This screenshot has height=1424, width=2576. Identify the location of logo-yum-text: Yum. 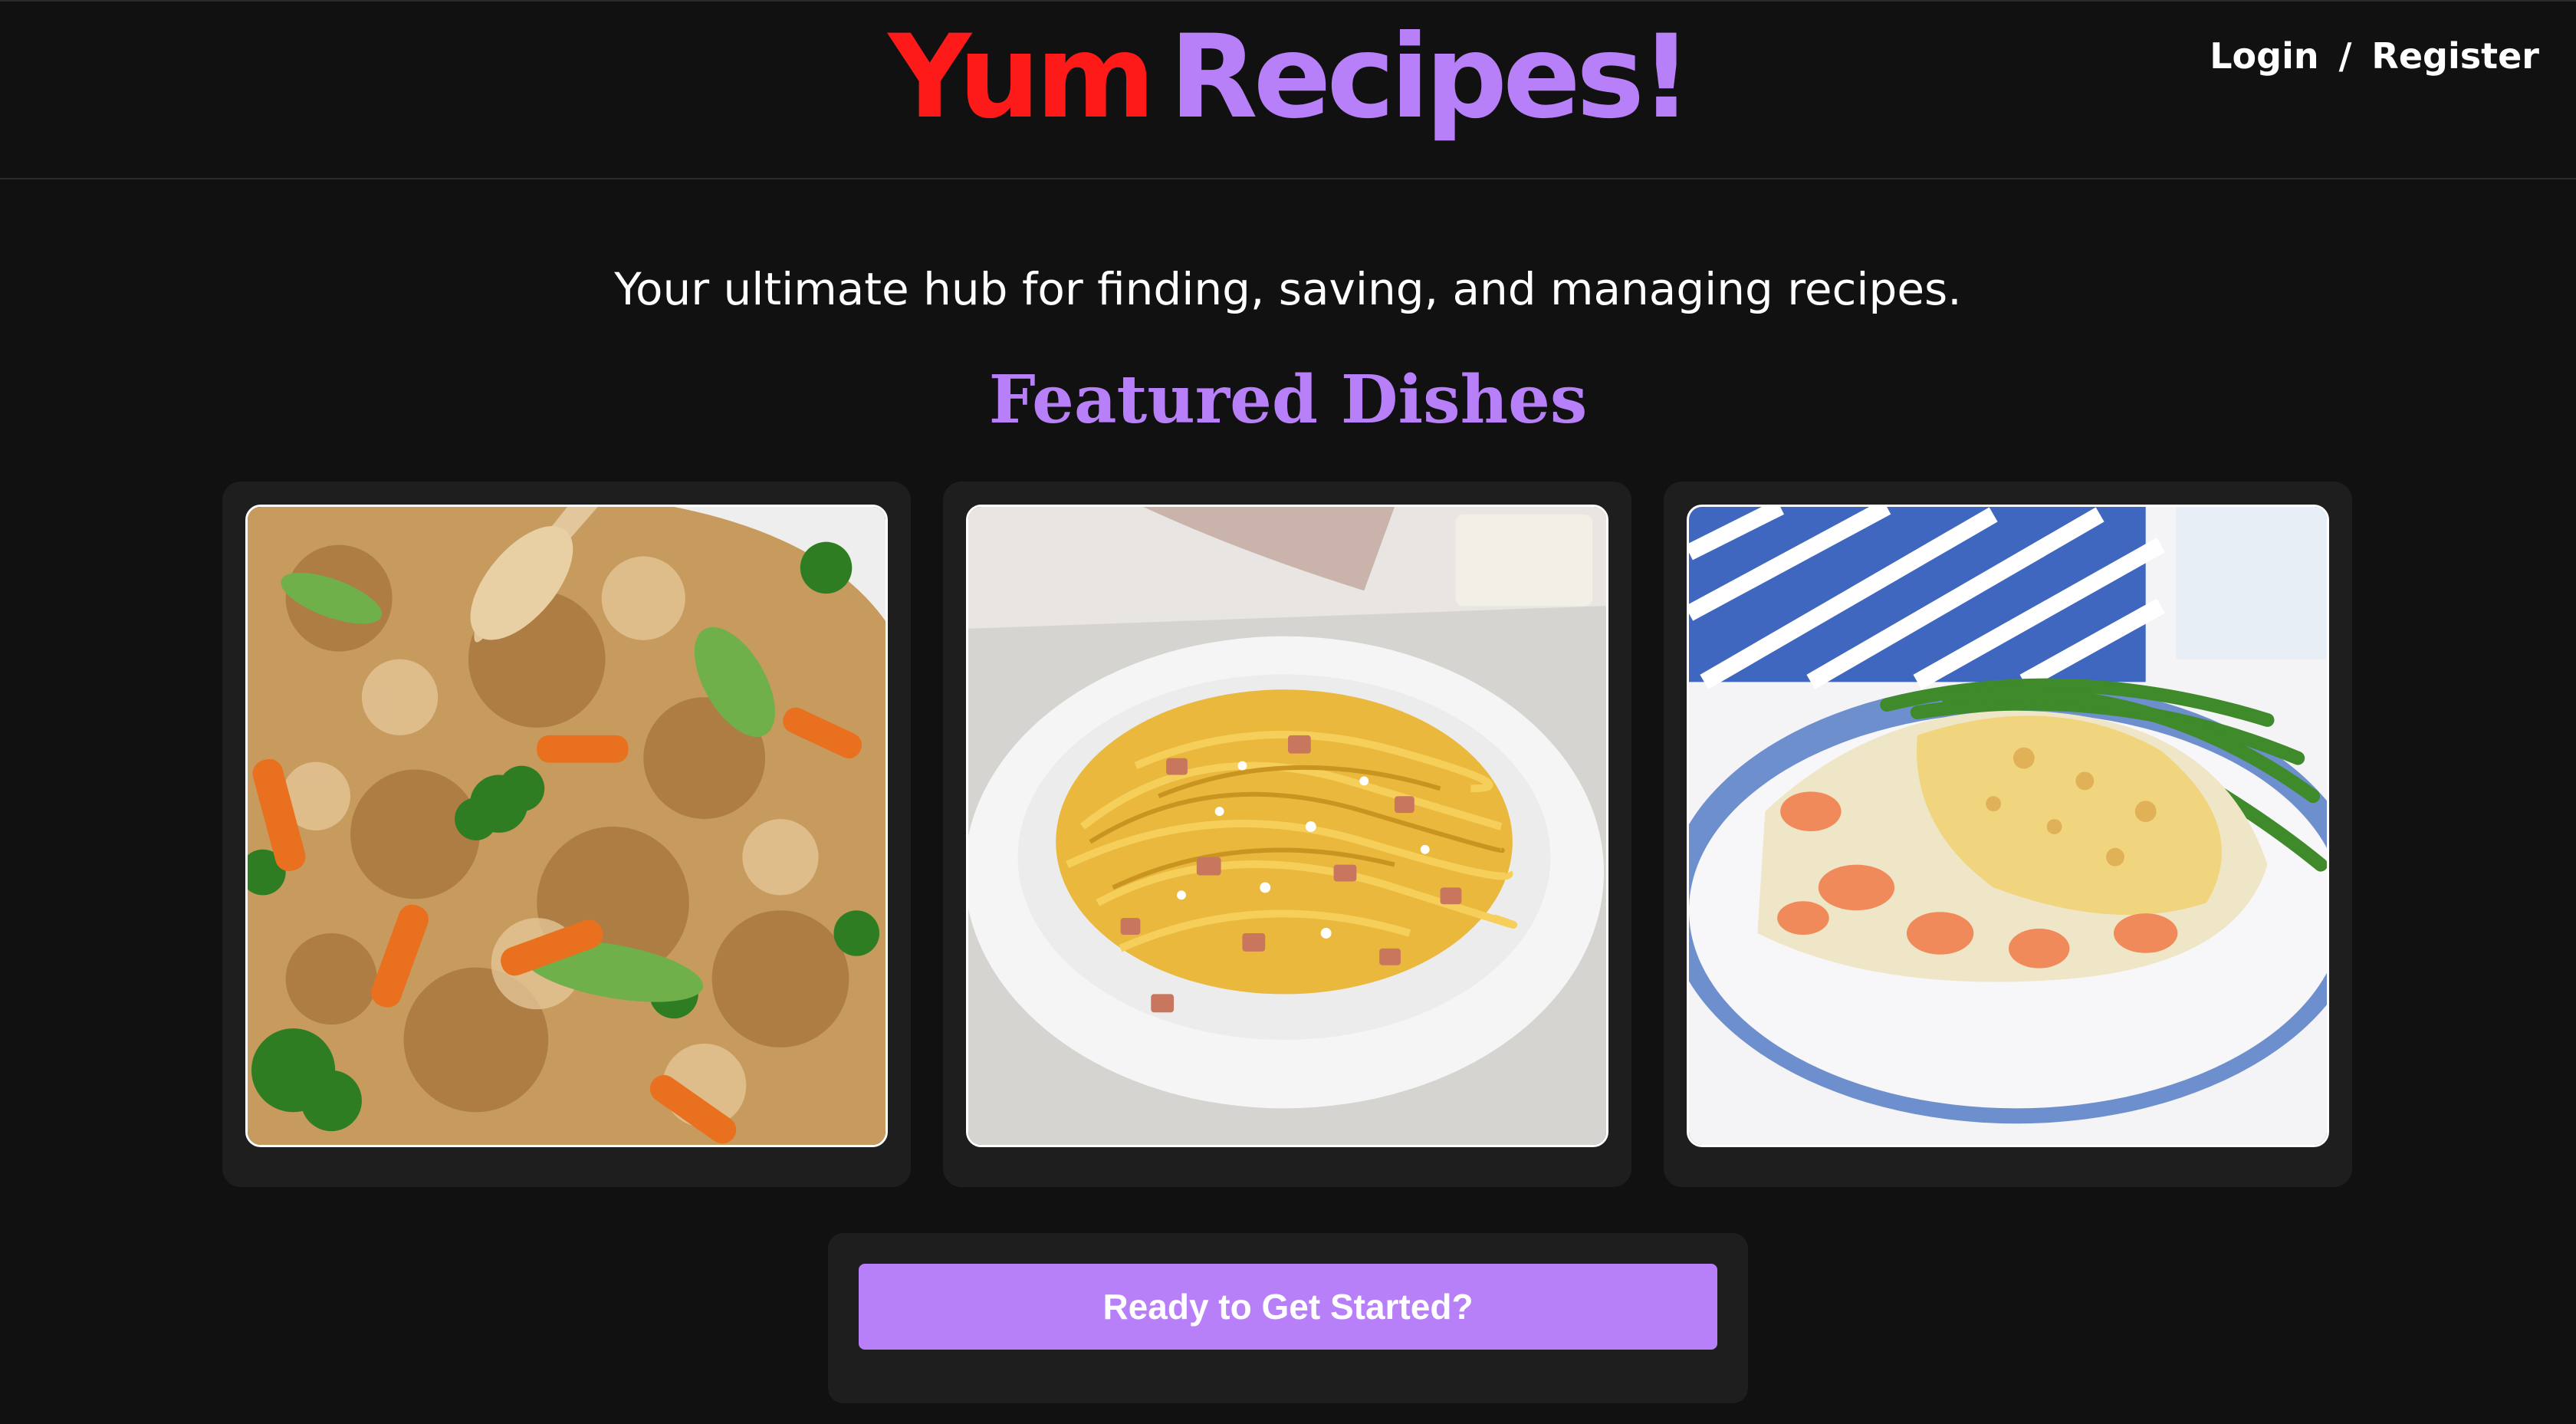
(1021, 77).